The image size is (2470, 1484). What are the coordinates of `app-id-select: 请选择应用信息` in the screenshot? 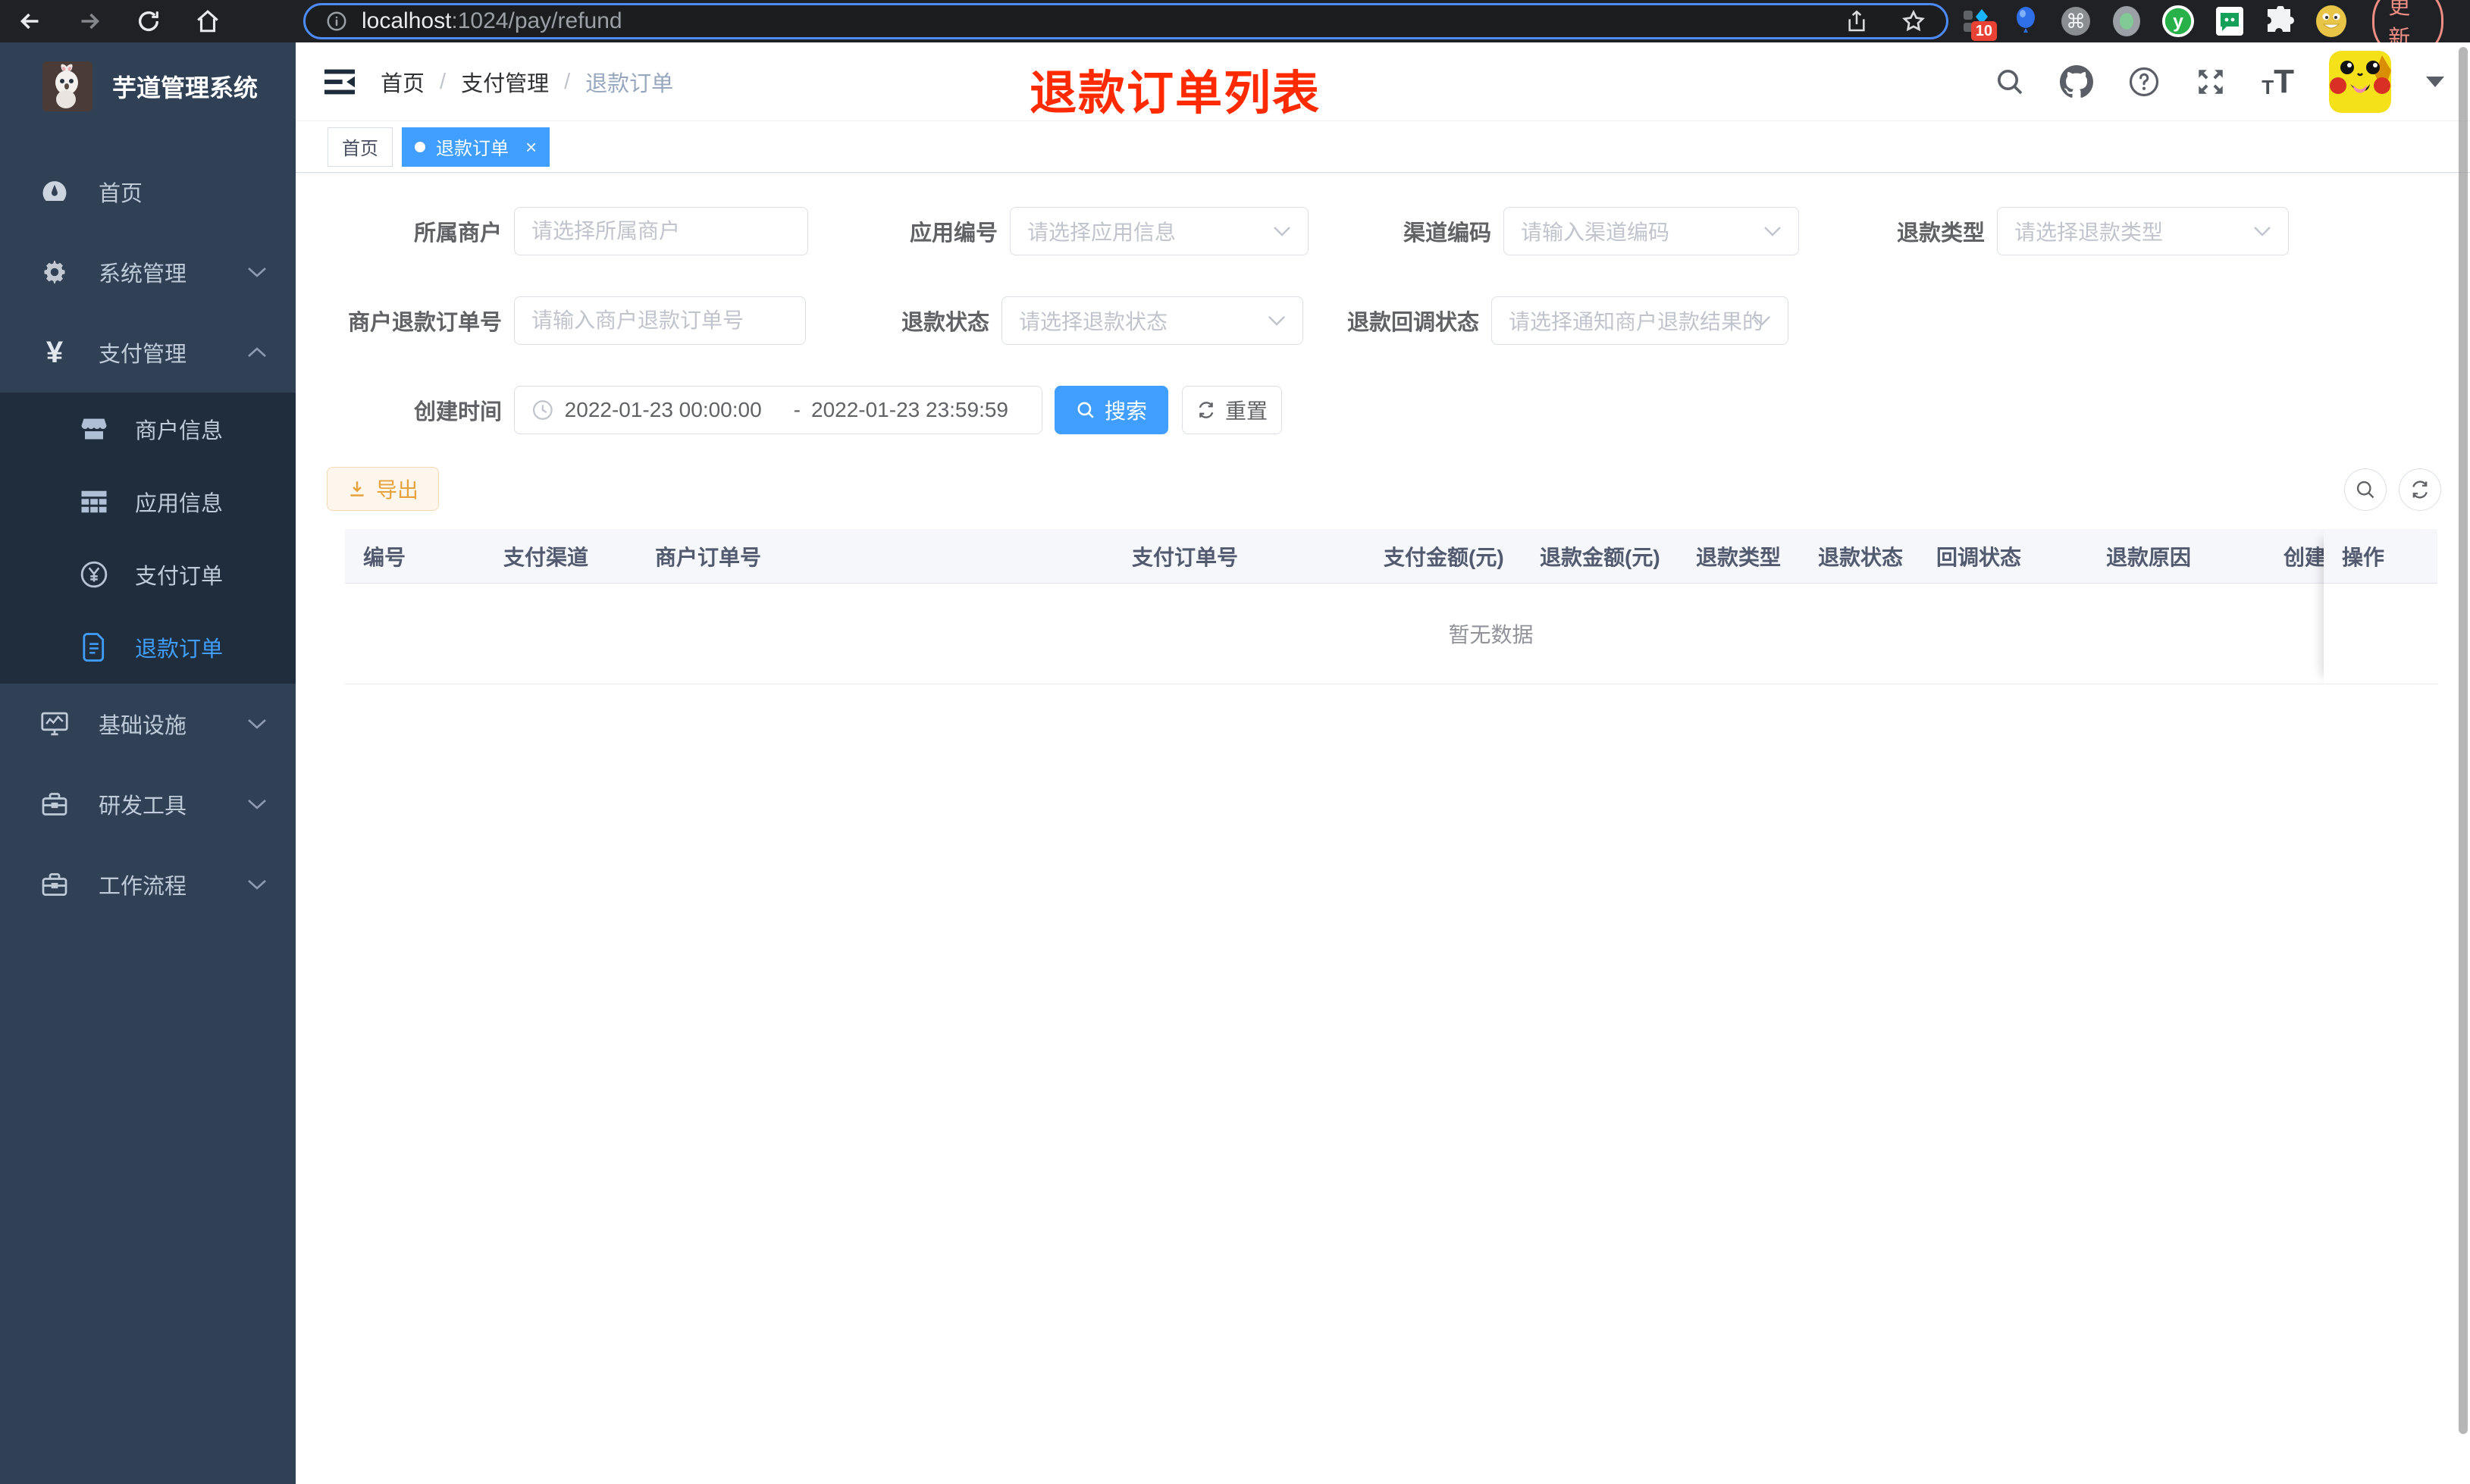 It's located at (1159, 231).